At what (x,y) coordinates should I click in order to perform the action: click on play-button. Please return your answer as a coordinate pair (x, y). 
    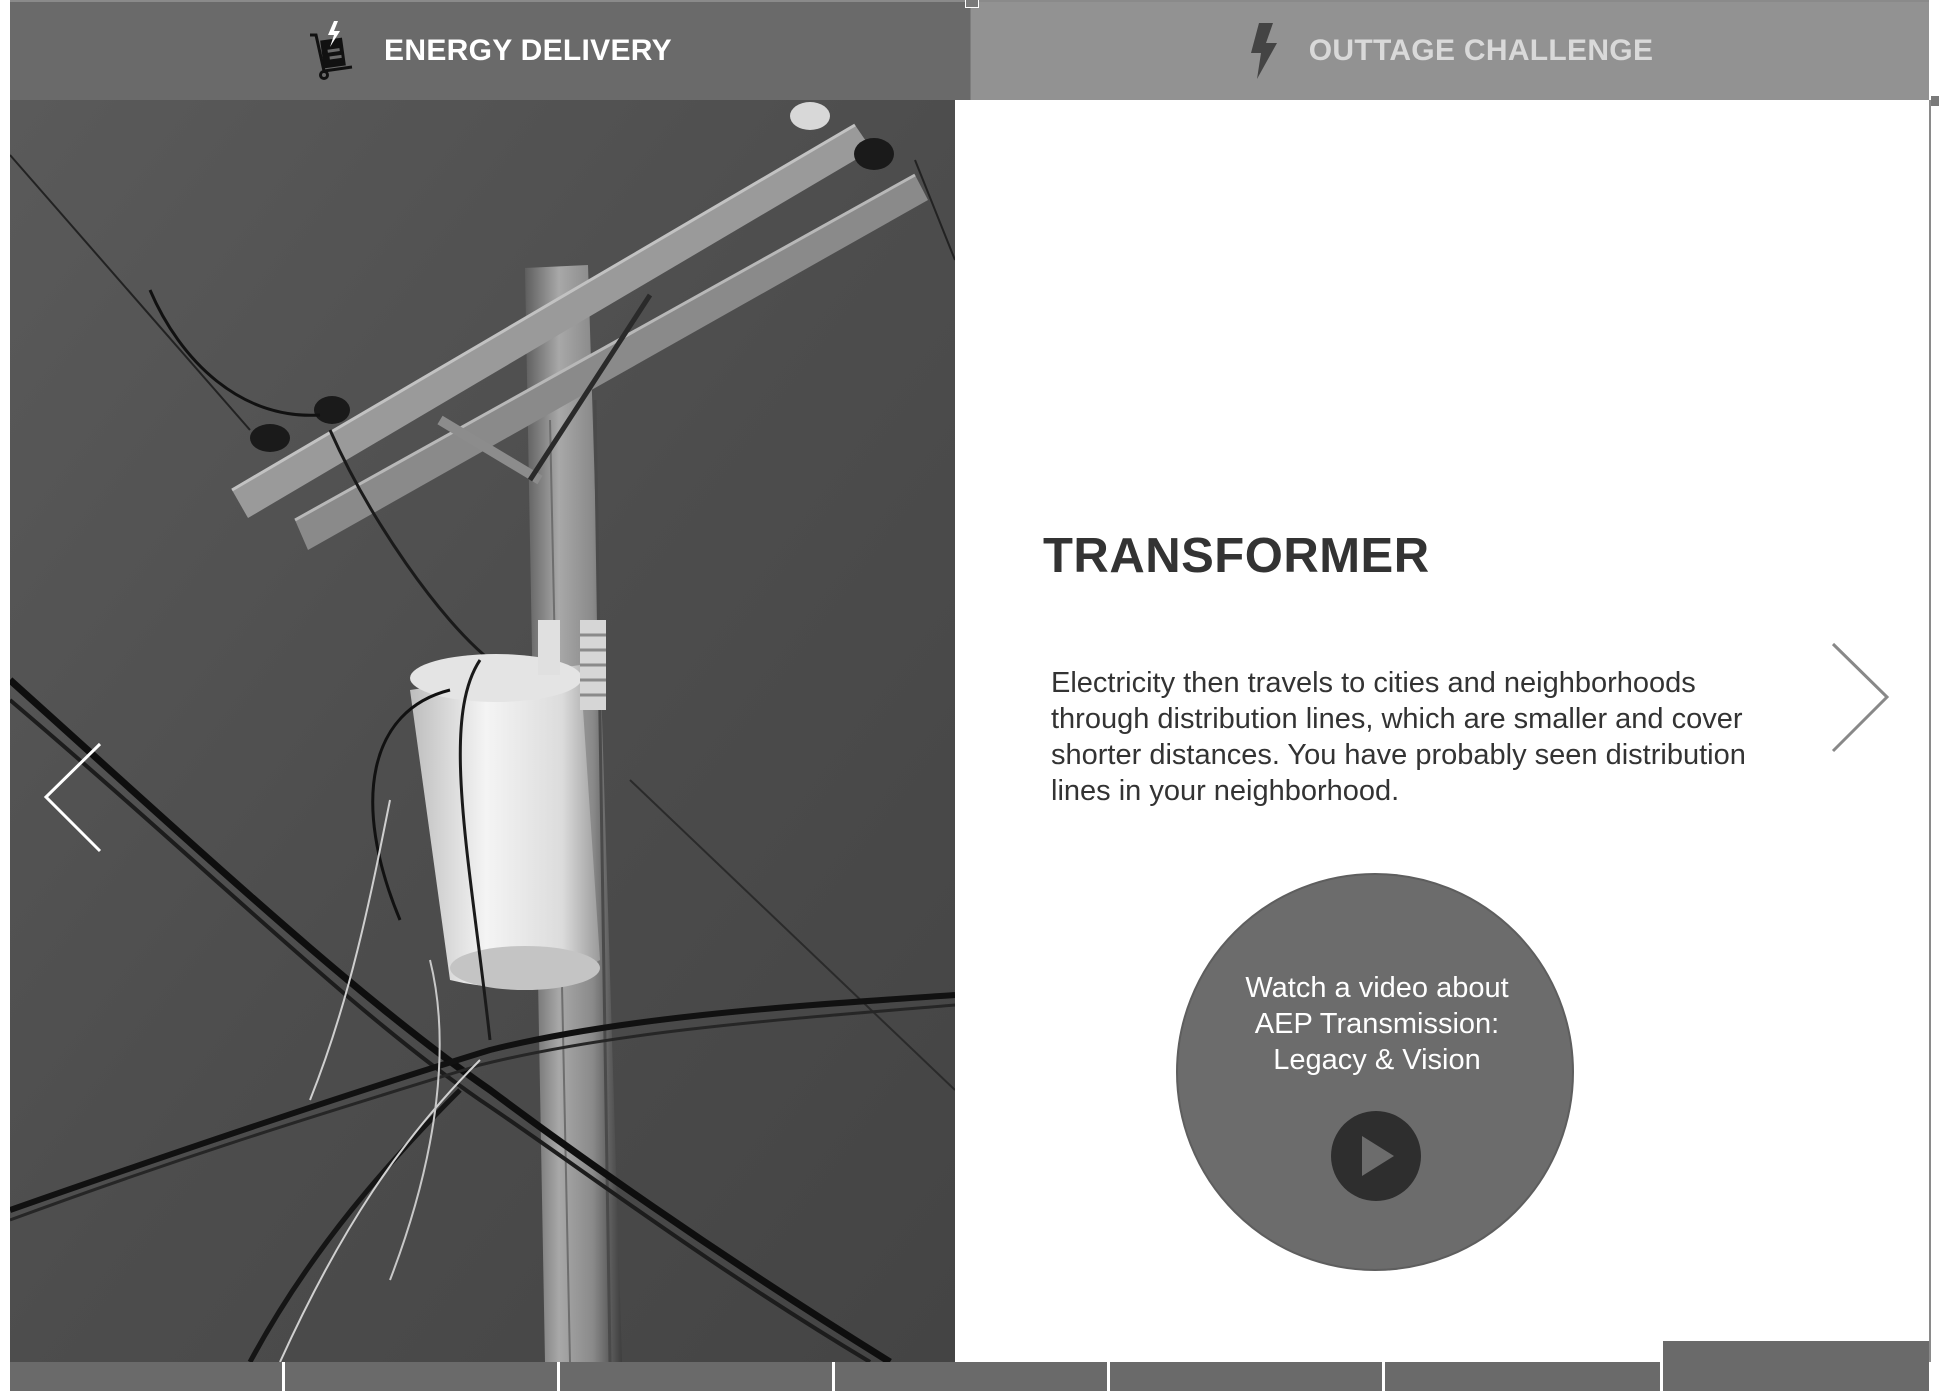
    Looking at the image, I should click on (1376, 1156).